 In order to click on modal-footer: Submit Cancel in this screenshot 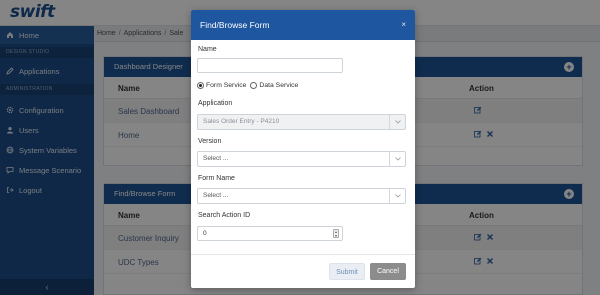, I will do `click(303, 271)`.